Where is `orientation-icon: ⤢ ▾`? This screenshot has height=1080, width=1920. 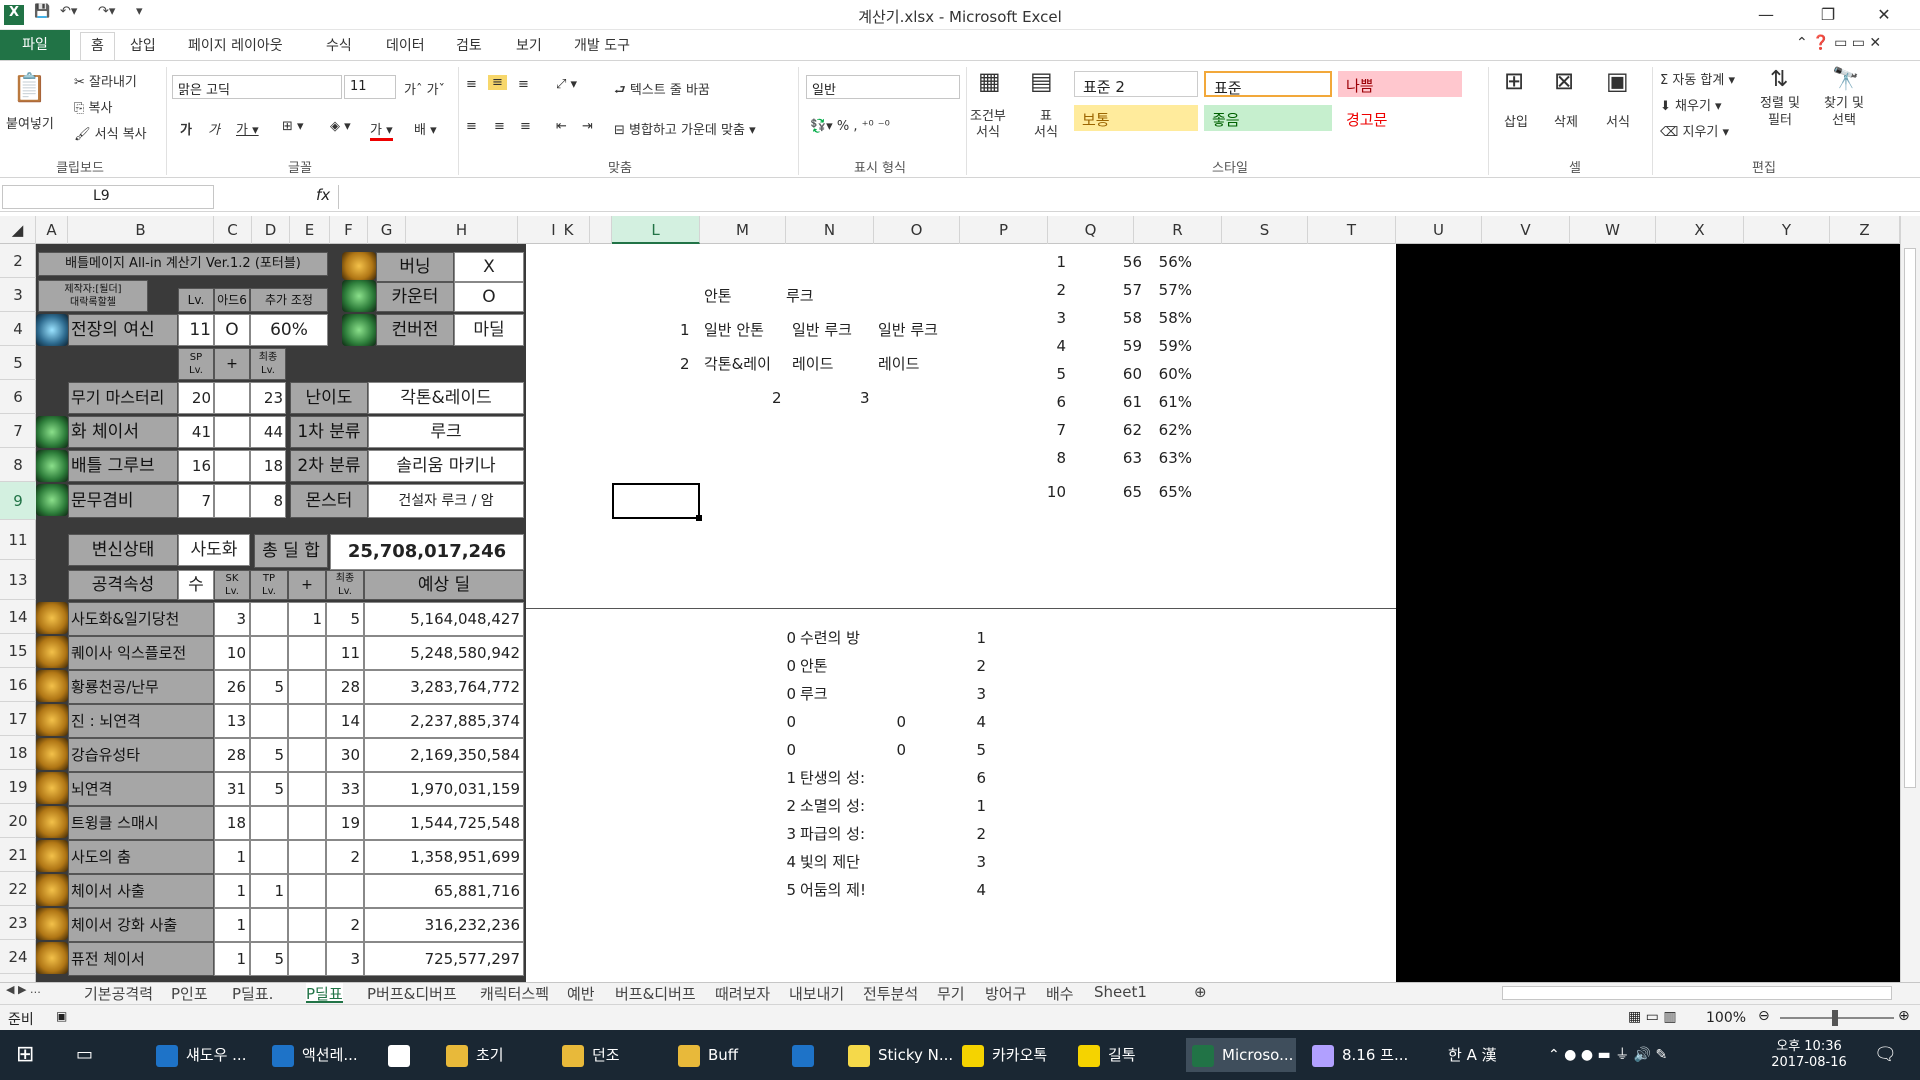 orientation-icon: ⤢ ▾ is located at coordinates (566, 84).